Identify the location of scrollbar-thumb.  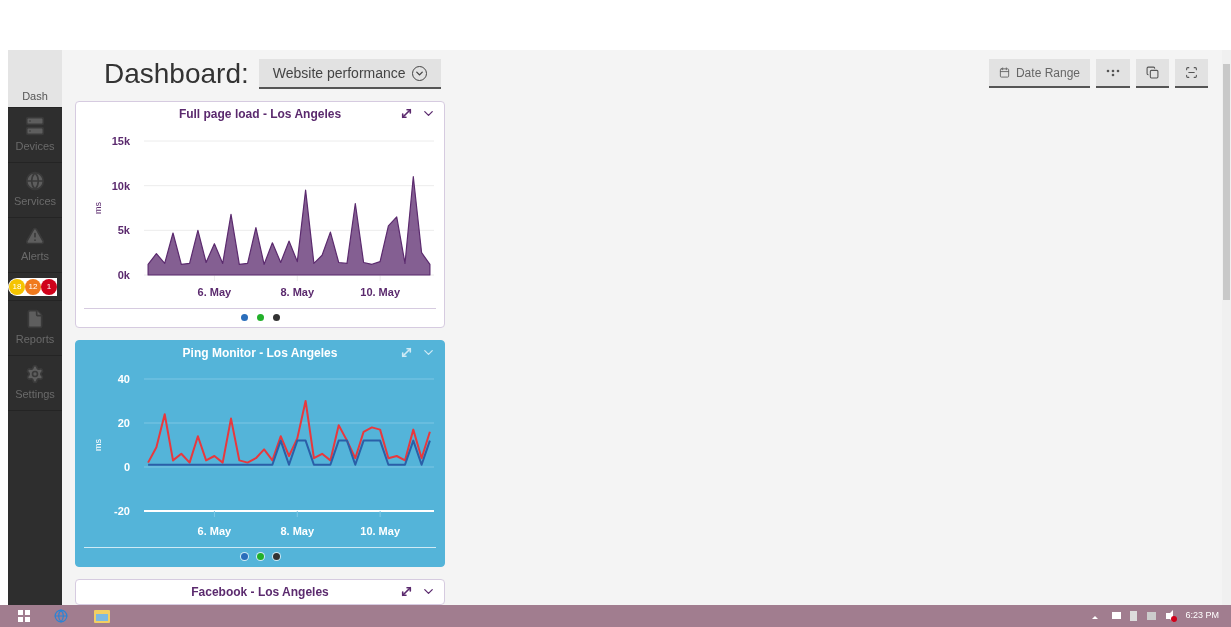
(1226, 182).